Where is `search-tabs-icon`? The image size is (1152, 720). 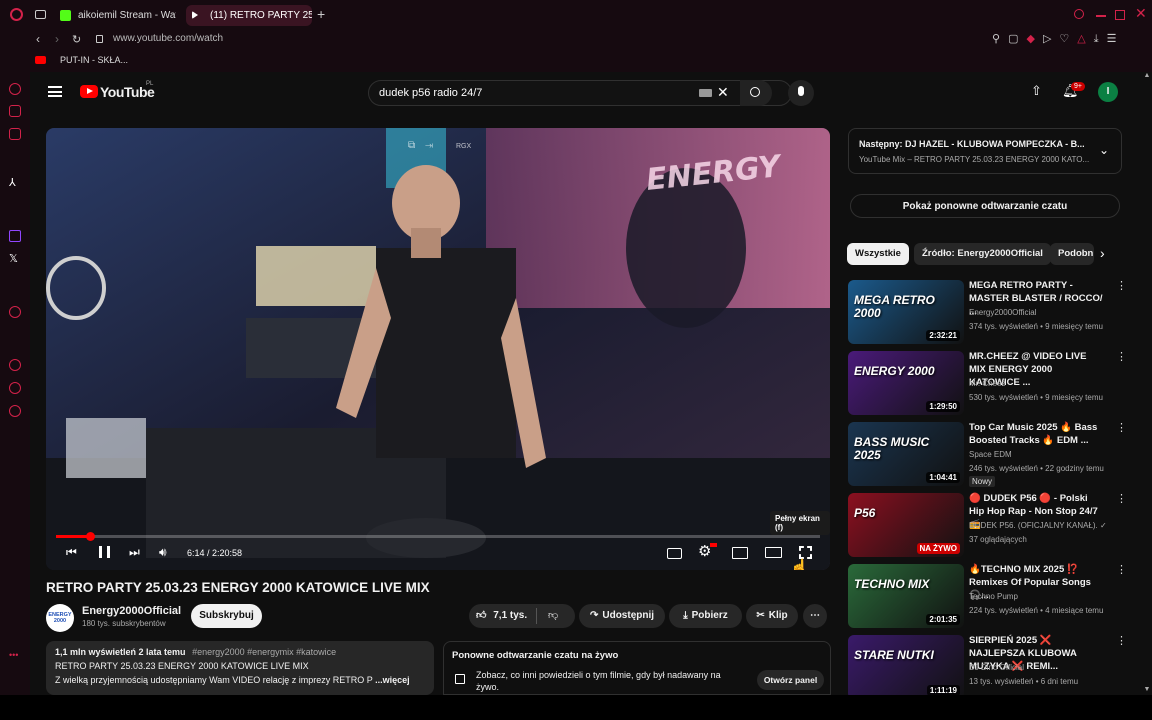 search-tabs-icon is located at coordinates (1079, 14).